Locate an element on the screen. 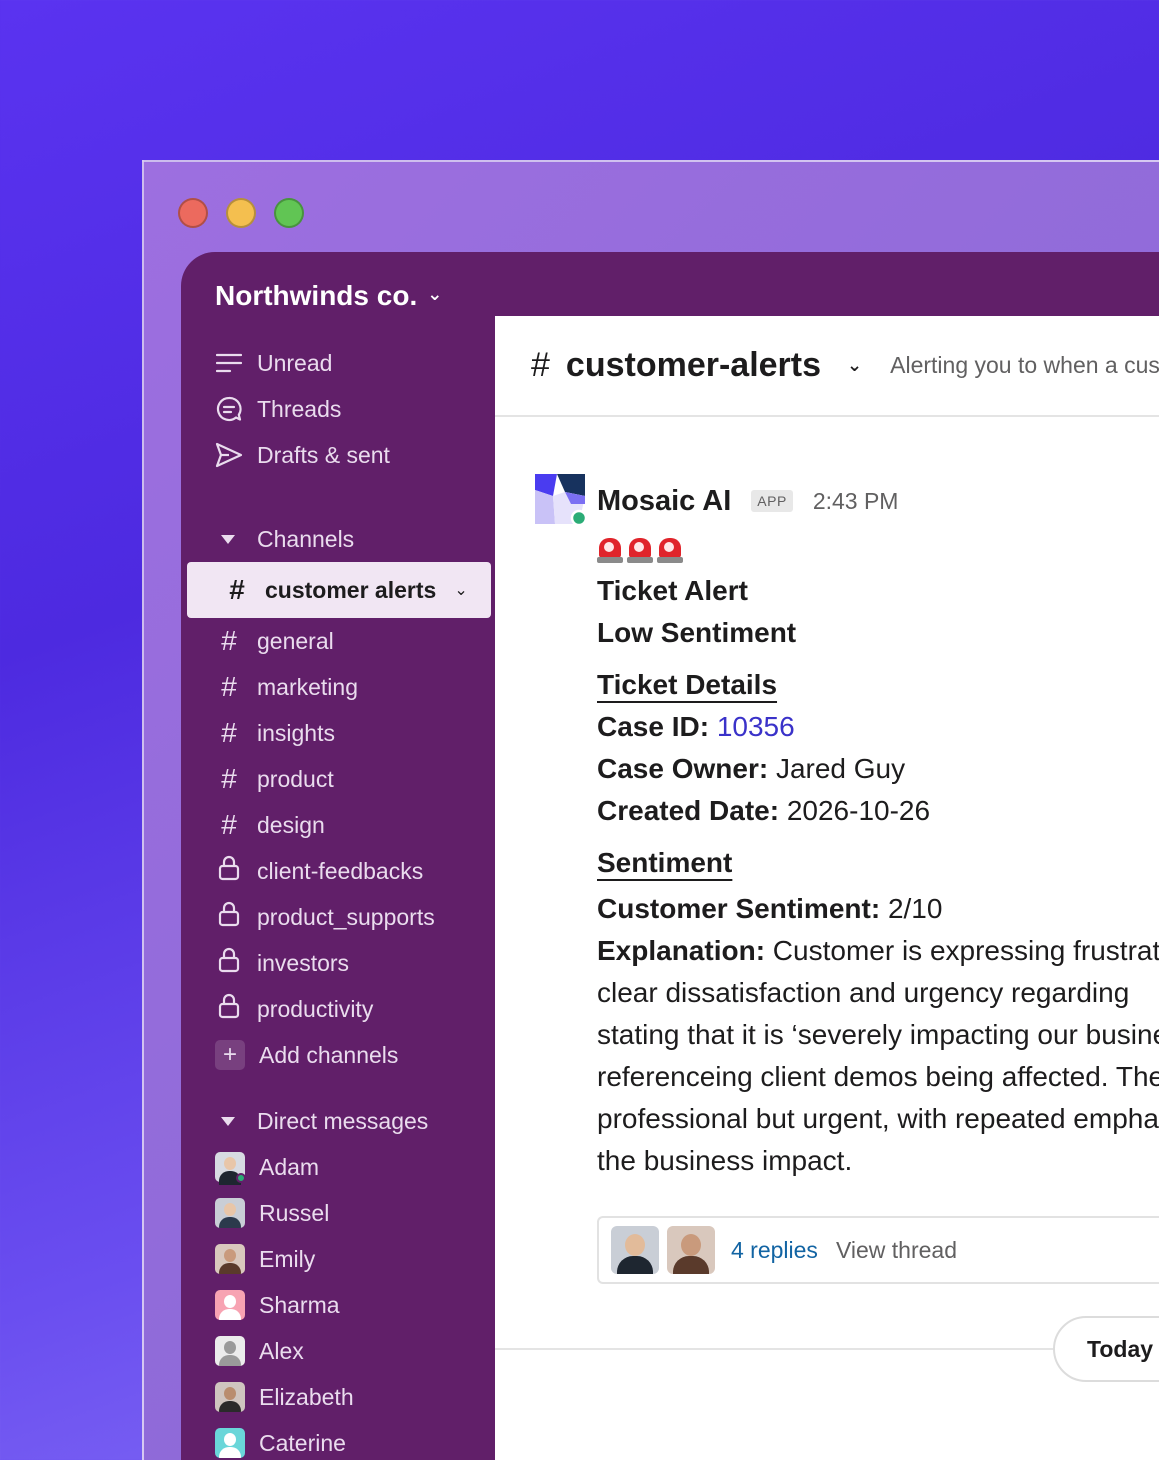  dm-name: Alex is located at coordinates (281, 1350).